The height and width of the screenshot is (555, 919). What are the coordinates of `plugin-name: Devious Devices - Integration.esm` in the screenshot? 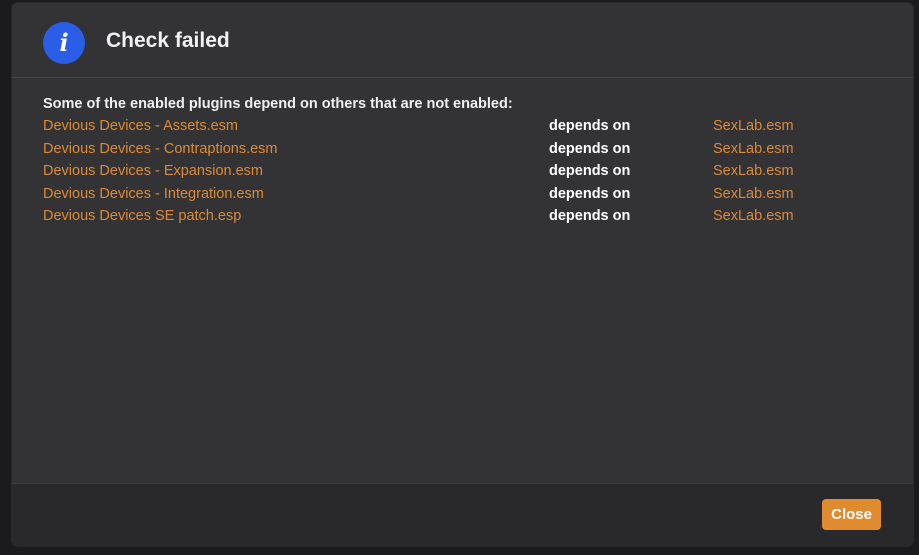 It's located at (153, 193).